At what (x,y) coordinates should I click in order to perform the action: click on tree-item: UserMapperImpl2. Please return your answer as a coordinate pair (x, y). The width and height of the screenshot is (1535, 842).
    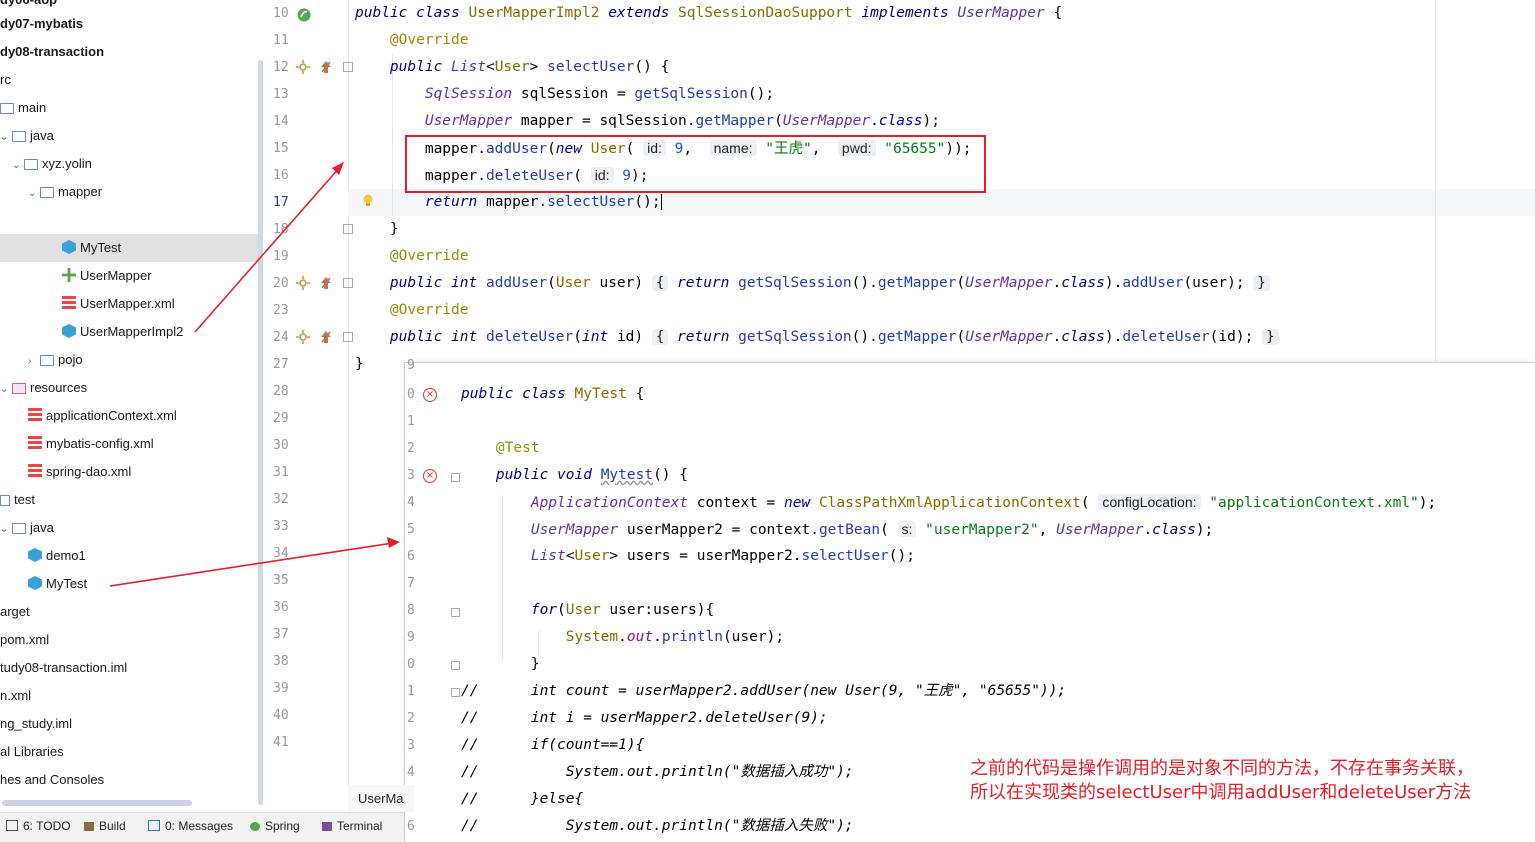
    Looking at the image, I should click on (122, 332).